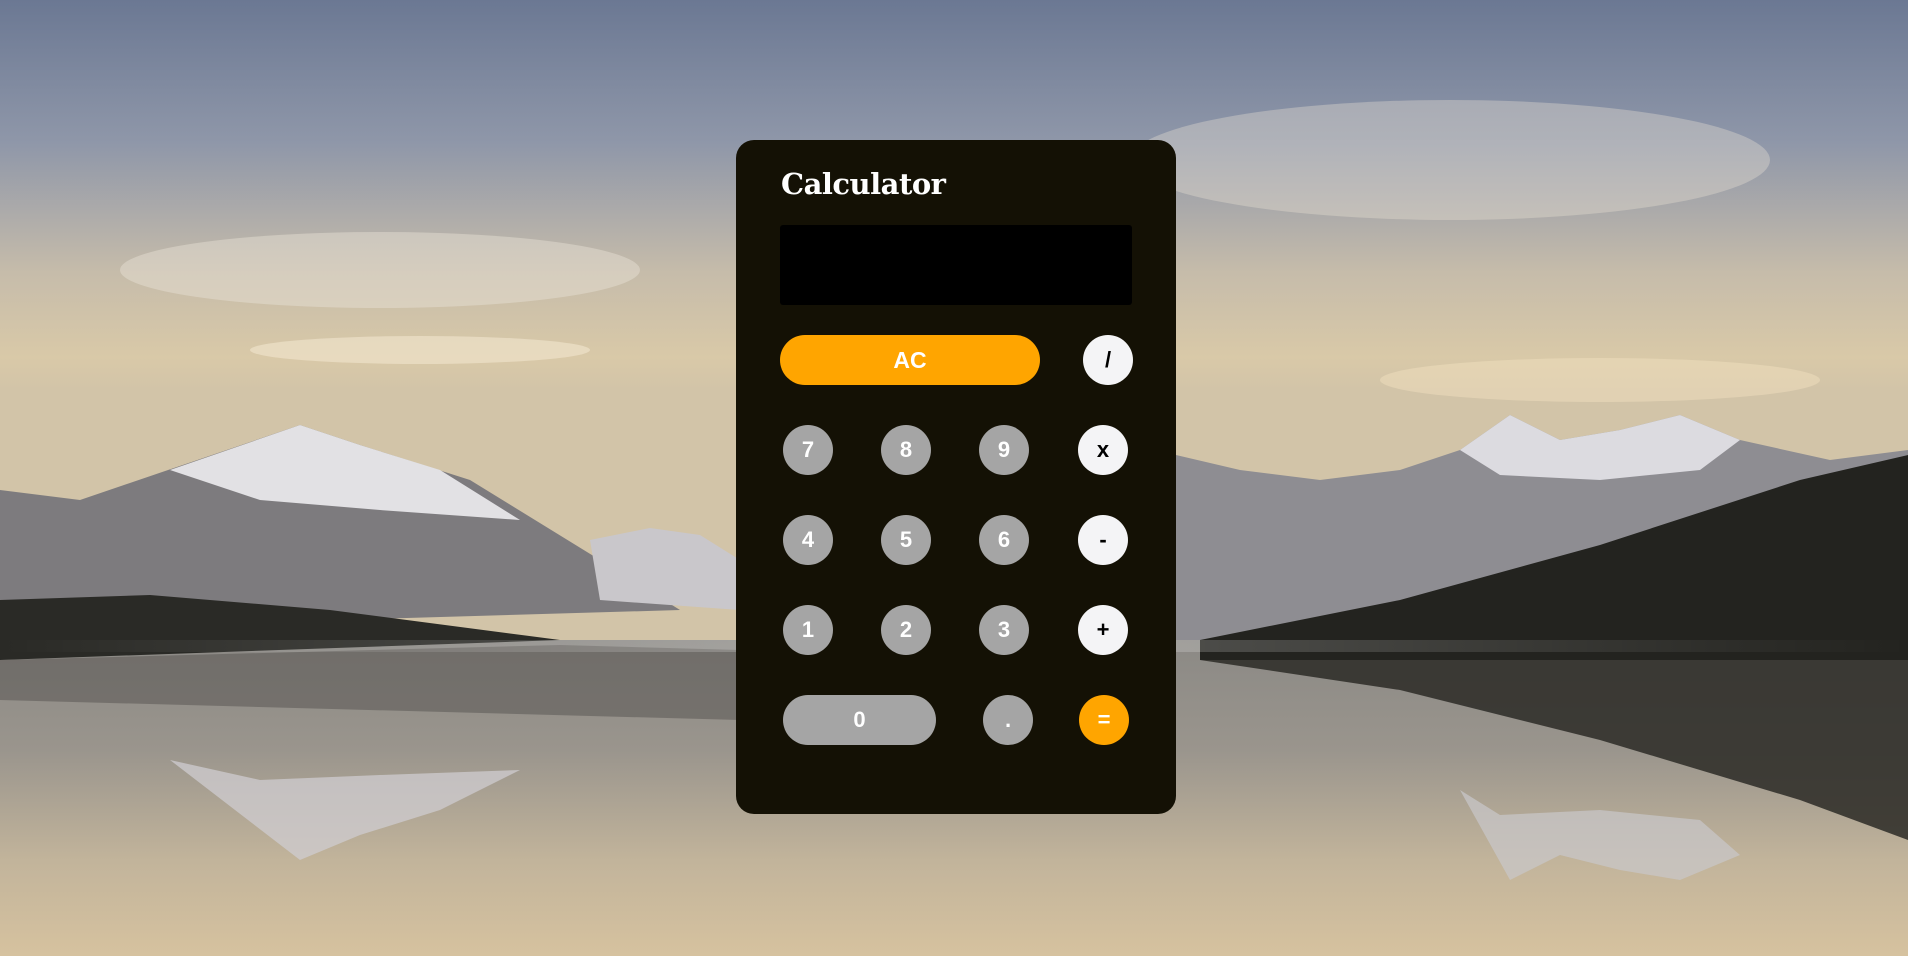 The height and width of the screenshot is (956, 1908). Describe the element at coordinates (808, 630) in the screenshot. I see `digit-1-button: 1` at that location.